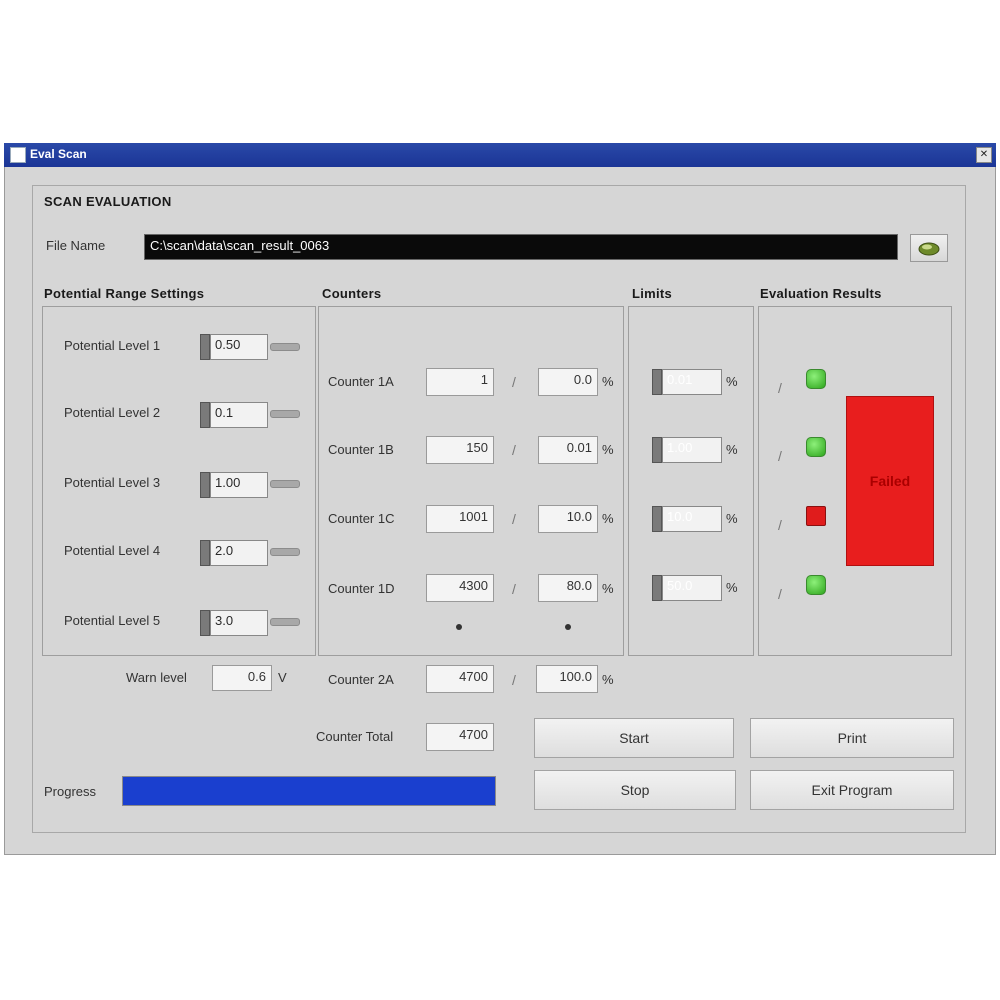 Image resolution: width=1000 pixels, height=1000 pixels. I want to click on progress-fill, so click(309, 791).